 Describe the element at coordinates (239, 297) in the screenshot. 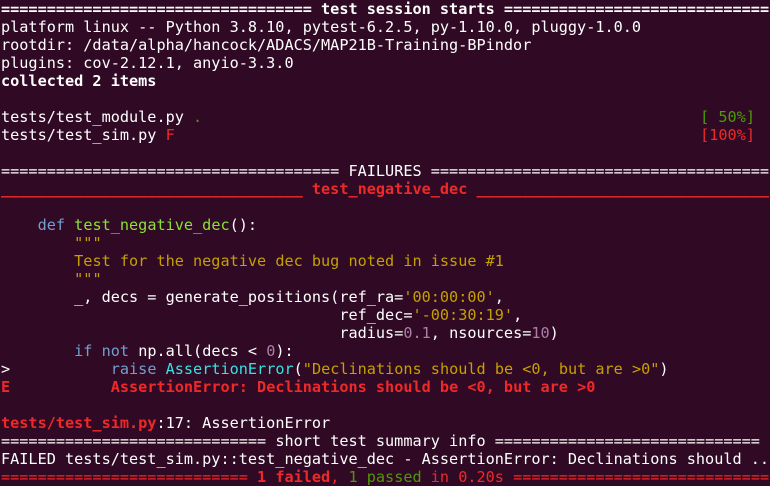

I see `code-text: _, decs = generate_positions(ref_ra=` at that location.